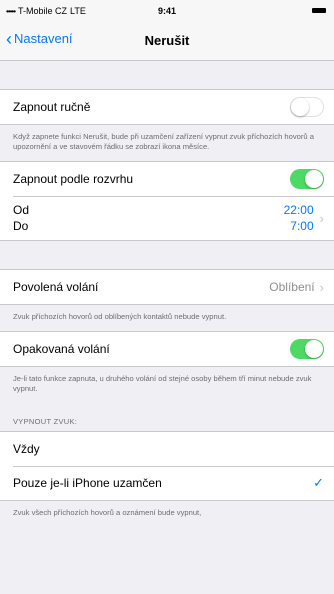 The height and width of the screenshot is (594, 334). I want to click on repeated-calls-toggle, so click(307, 349).